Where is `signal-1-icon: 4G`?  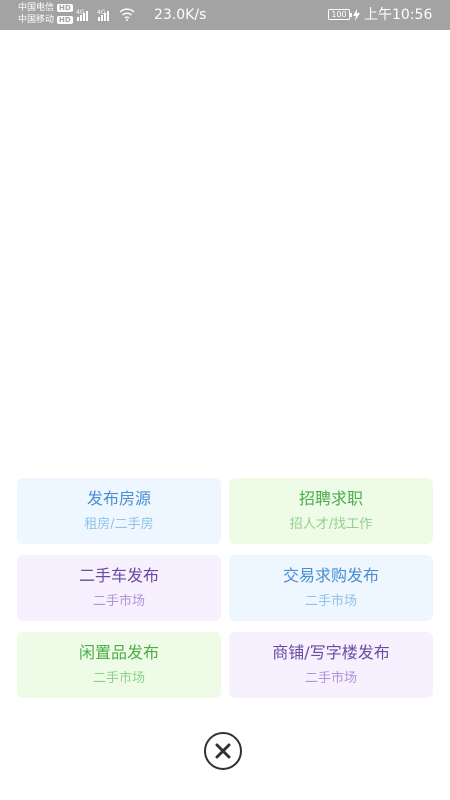 signal-1-icon: 4G is located at coordinates (82, 15).